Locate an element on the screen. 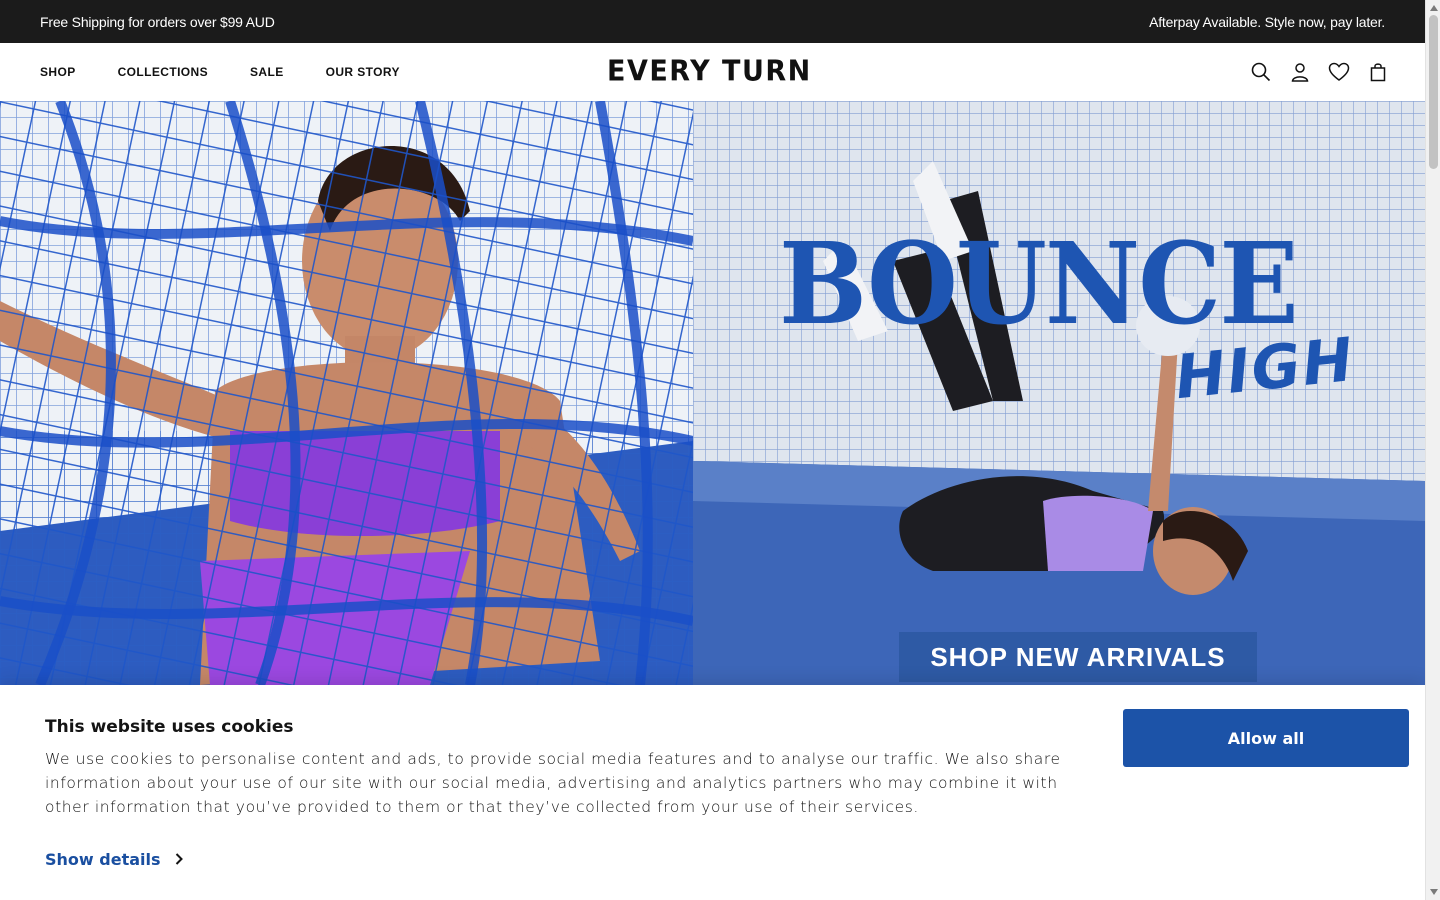  brand-logo: EVERY TURN is located at coordinates (713, 71).